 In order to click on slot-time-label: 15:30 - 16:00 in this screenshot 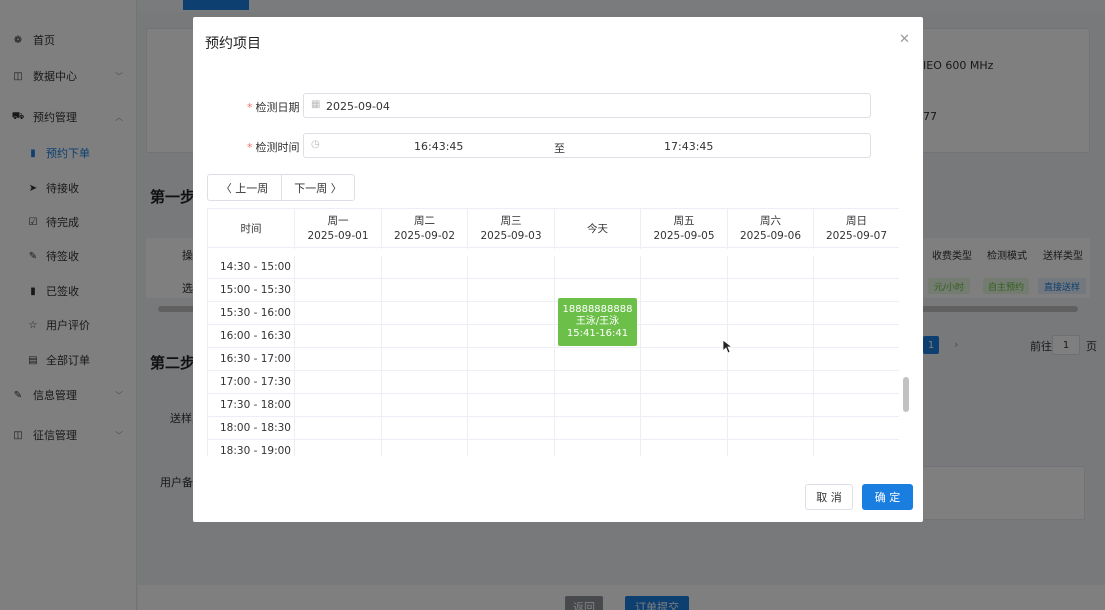, I will do `click(255, 313)`.